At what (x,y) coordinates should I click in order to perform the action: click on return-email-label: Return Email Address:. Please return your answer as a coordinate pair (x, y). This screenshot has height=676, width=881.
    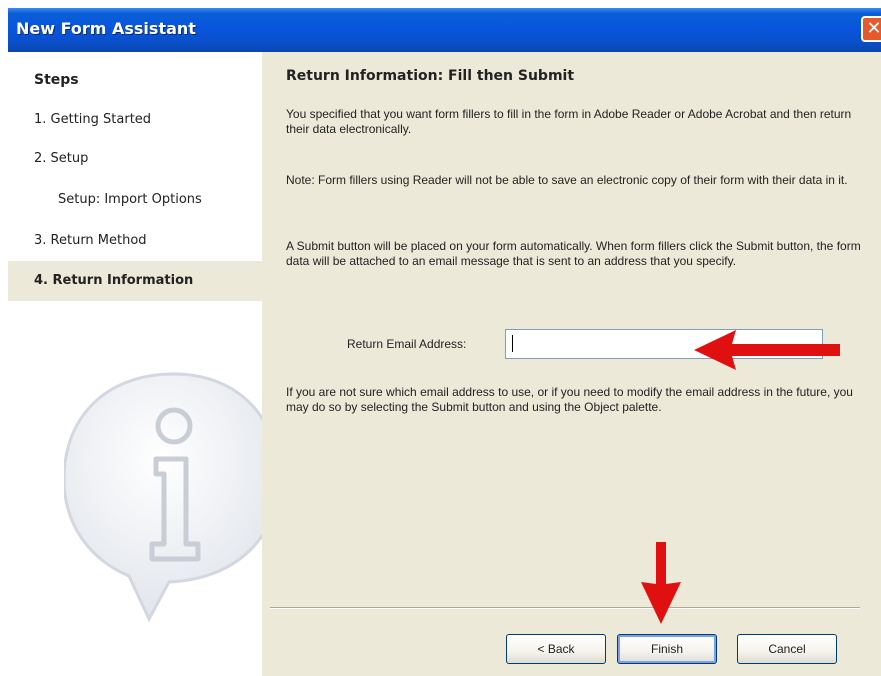
    Looking at the image, I should click on (407, 344).